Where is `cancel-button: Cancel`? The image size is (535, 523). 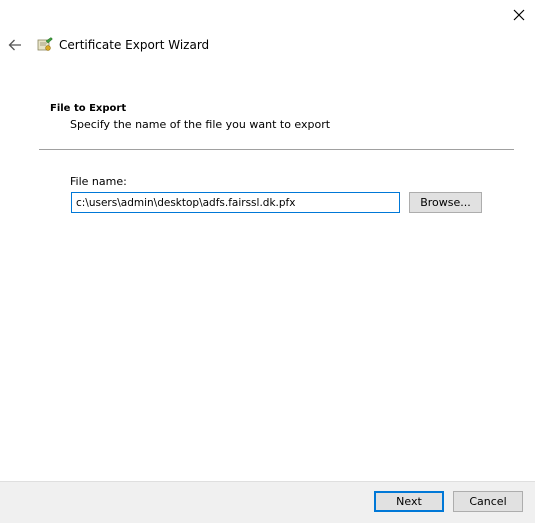 cancel-button: Cancel is located at coordinates (488, 501).